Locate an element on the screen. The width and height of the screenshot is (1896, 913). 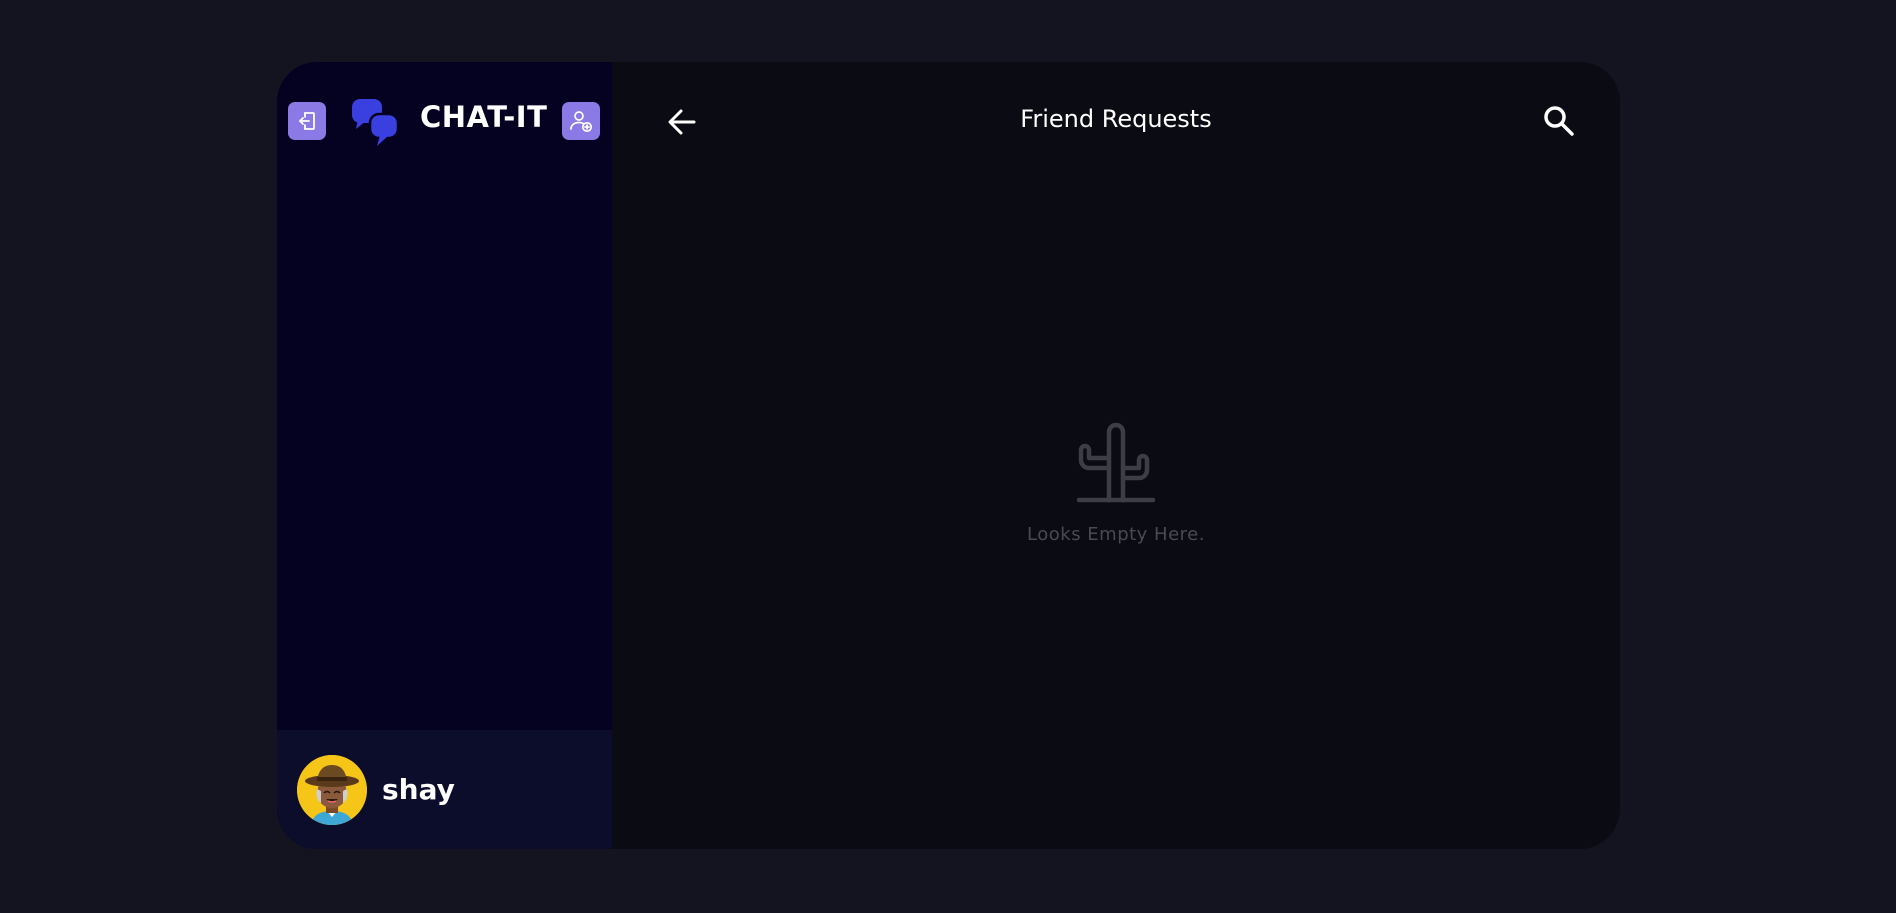
logout-button is located at coordinates (307, 121).